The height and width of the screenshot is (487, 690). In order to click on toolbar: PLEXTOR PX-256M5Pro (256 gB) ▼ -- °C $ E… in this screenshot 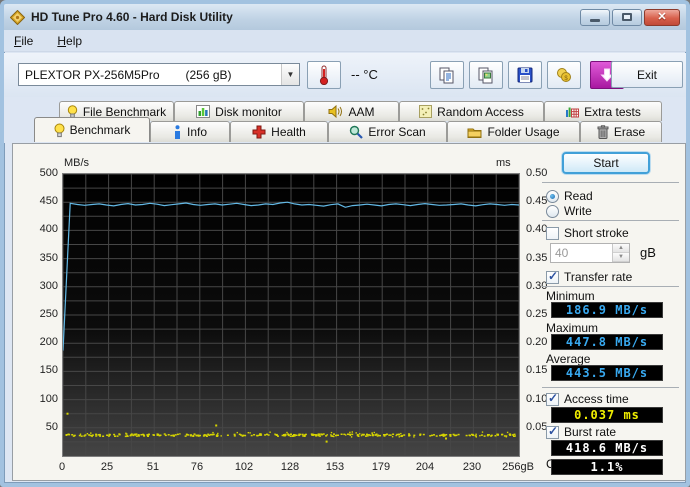, I will do `click(345, 75)`.